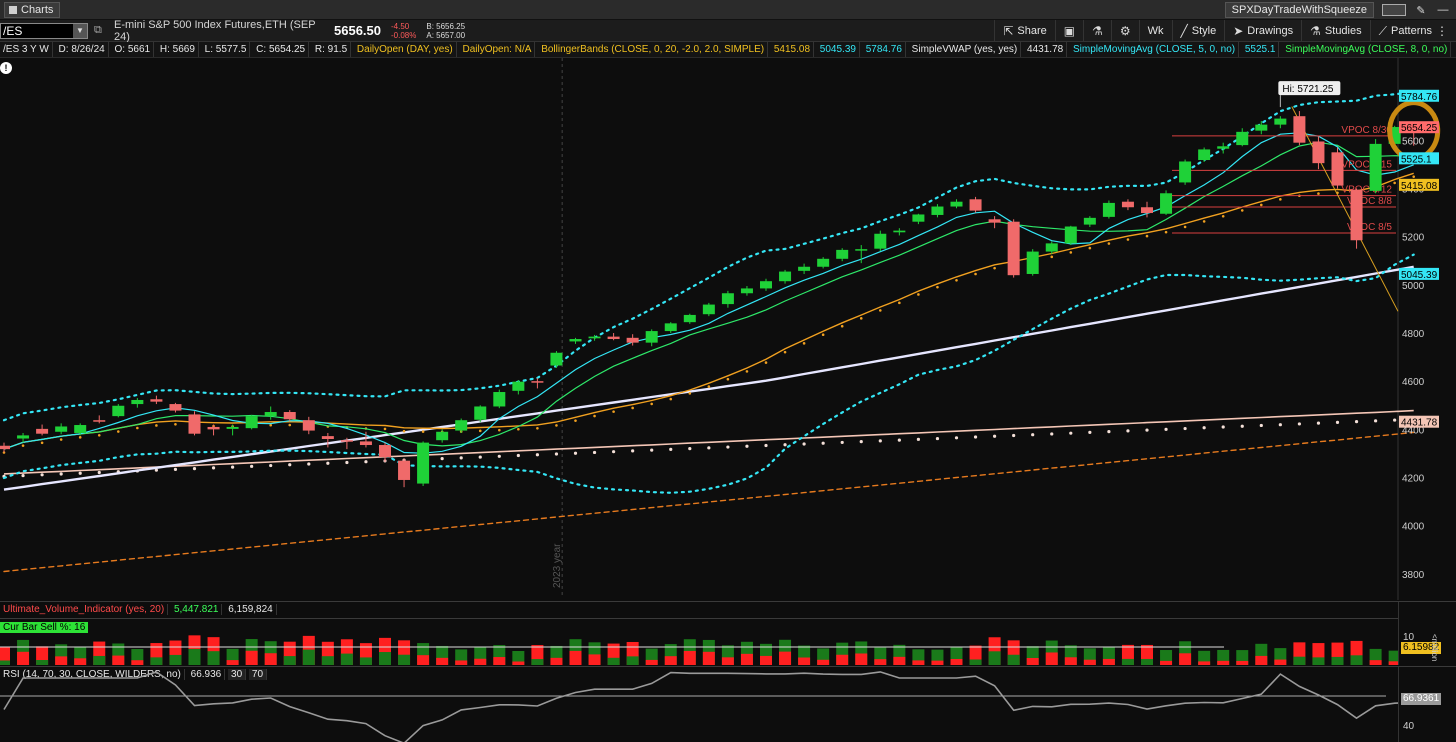  Describe the element at coordinates (44, 30) in the screenshot. I see `symbol-input: /ES ▼` at that location.